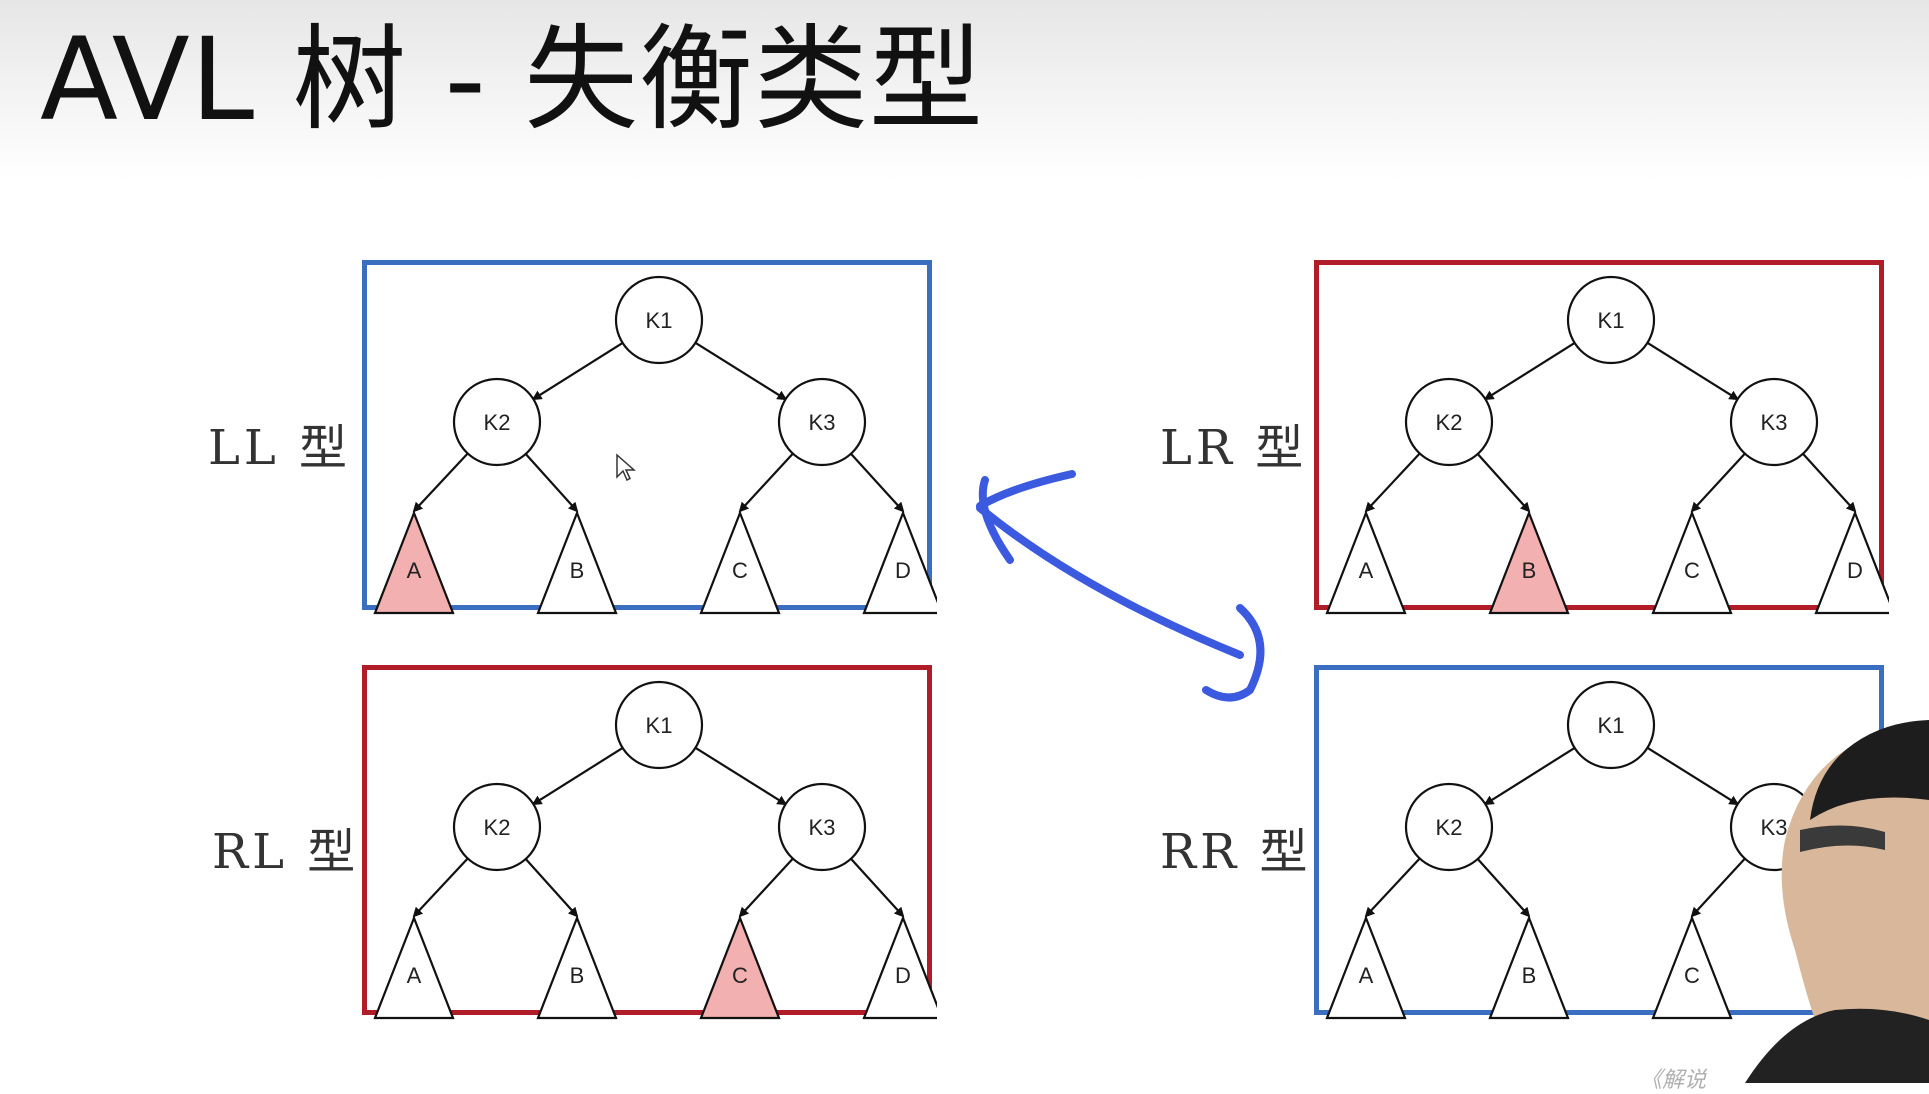 The width and height of the screenshot is (1929, 1094). Describe the element at coordinates (286, 852) in the screenshot. I see `label-rl: RL 型` at that location.